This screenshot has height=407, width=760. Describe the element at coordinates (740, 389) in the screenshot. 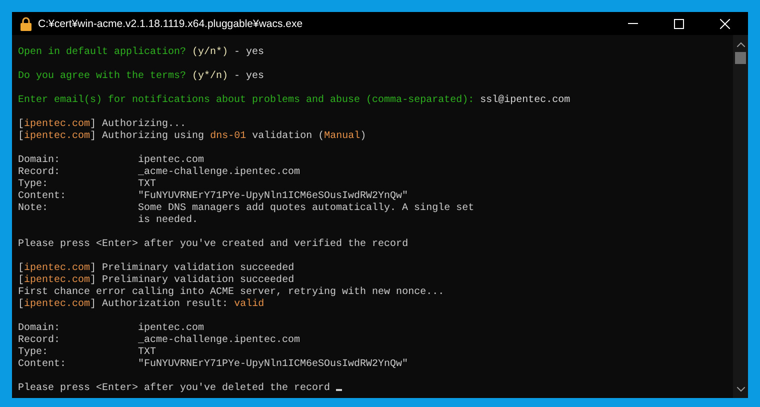

I see `scroll-down-icon` at that location.